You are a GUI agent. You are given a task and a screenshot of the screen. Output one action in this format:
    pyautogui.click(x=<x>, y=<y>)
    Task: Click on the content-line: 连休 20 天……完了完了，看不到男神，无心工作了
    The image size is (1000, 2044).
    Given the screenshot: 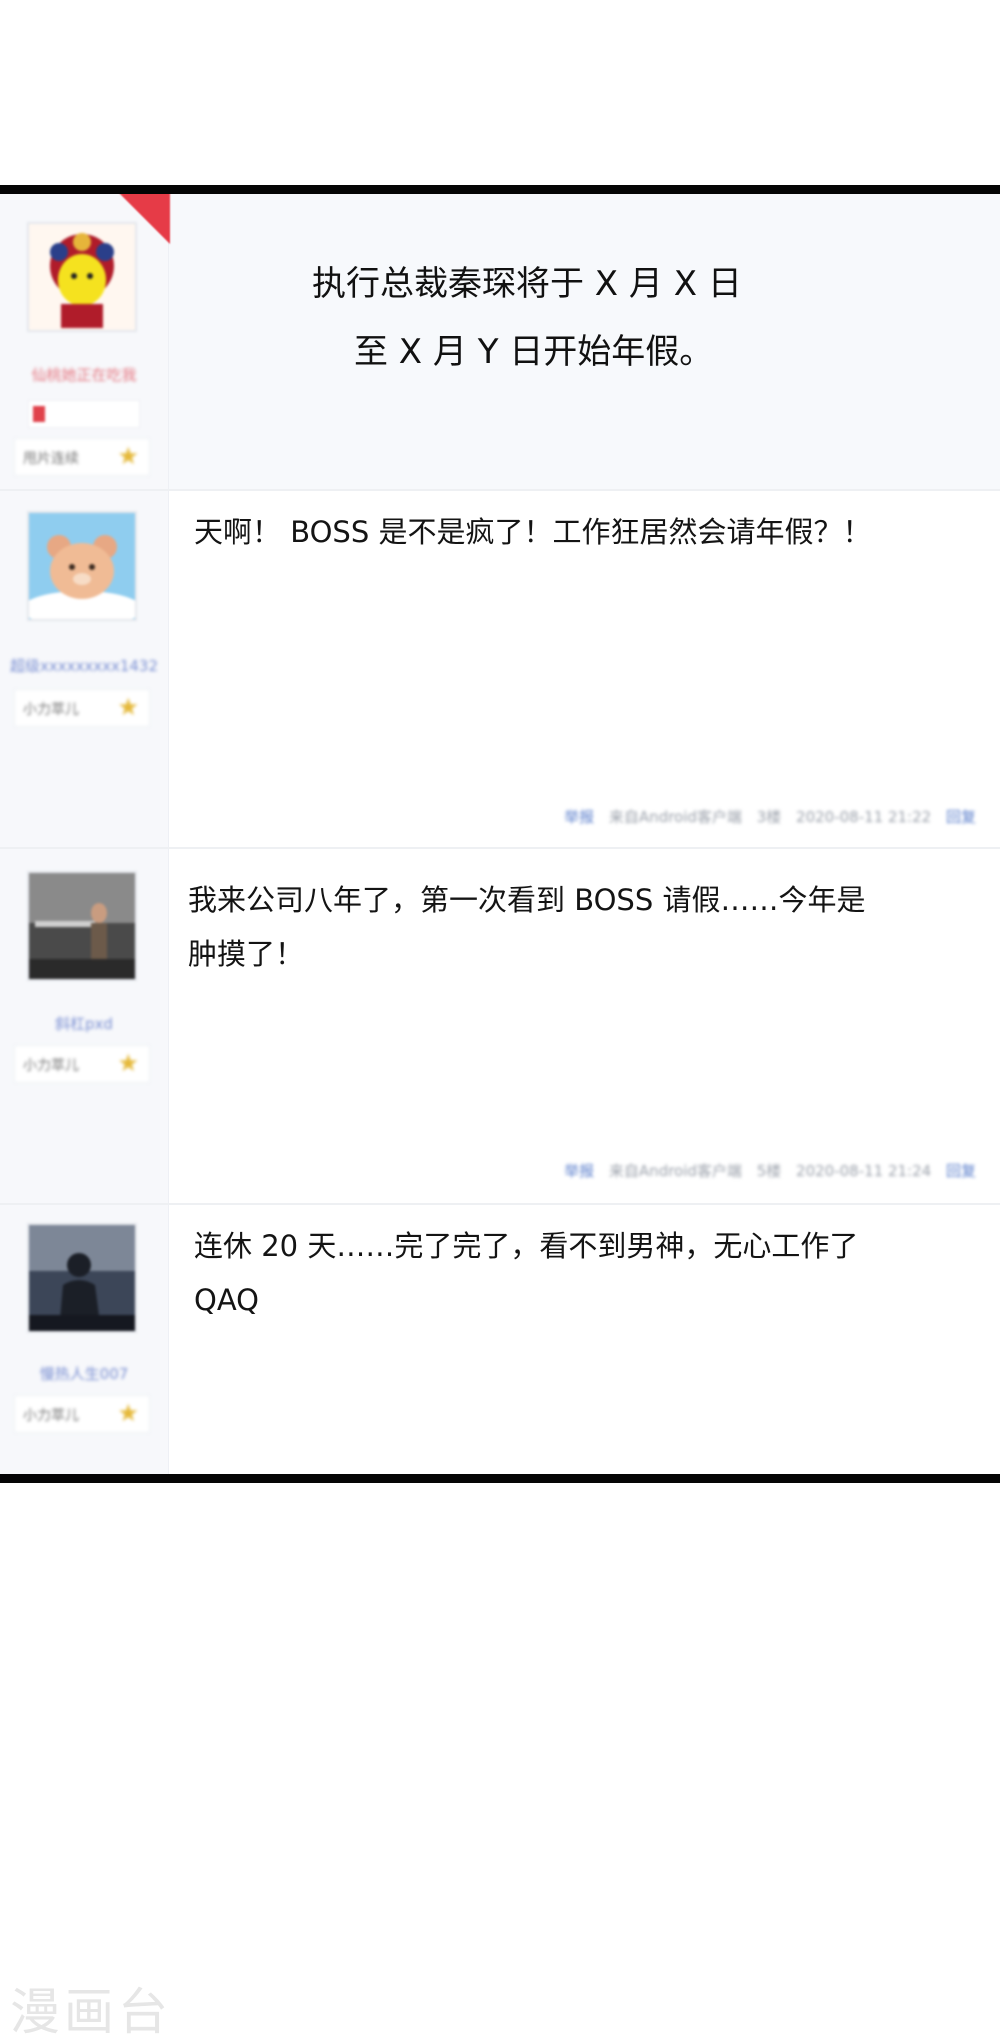 What is the action you would take?
    pyautogui.click(x=526, y=1246)
    